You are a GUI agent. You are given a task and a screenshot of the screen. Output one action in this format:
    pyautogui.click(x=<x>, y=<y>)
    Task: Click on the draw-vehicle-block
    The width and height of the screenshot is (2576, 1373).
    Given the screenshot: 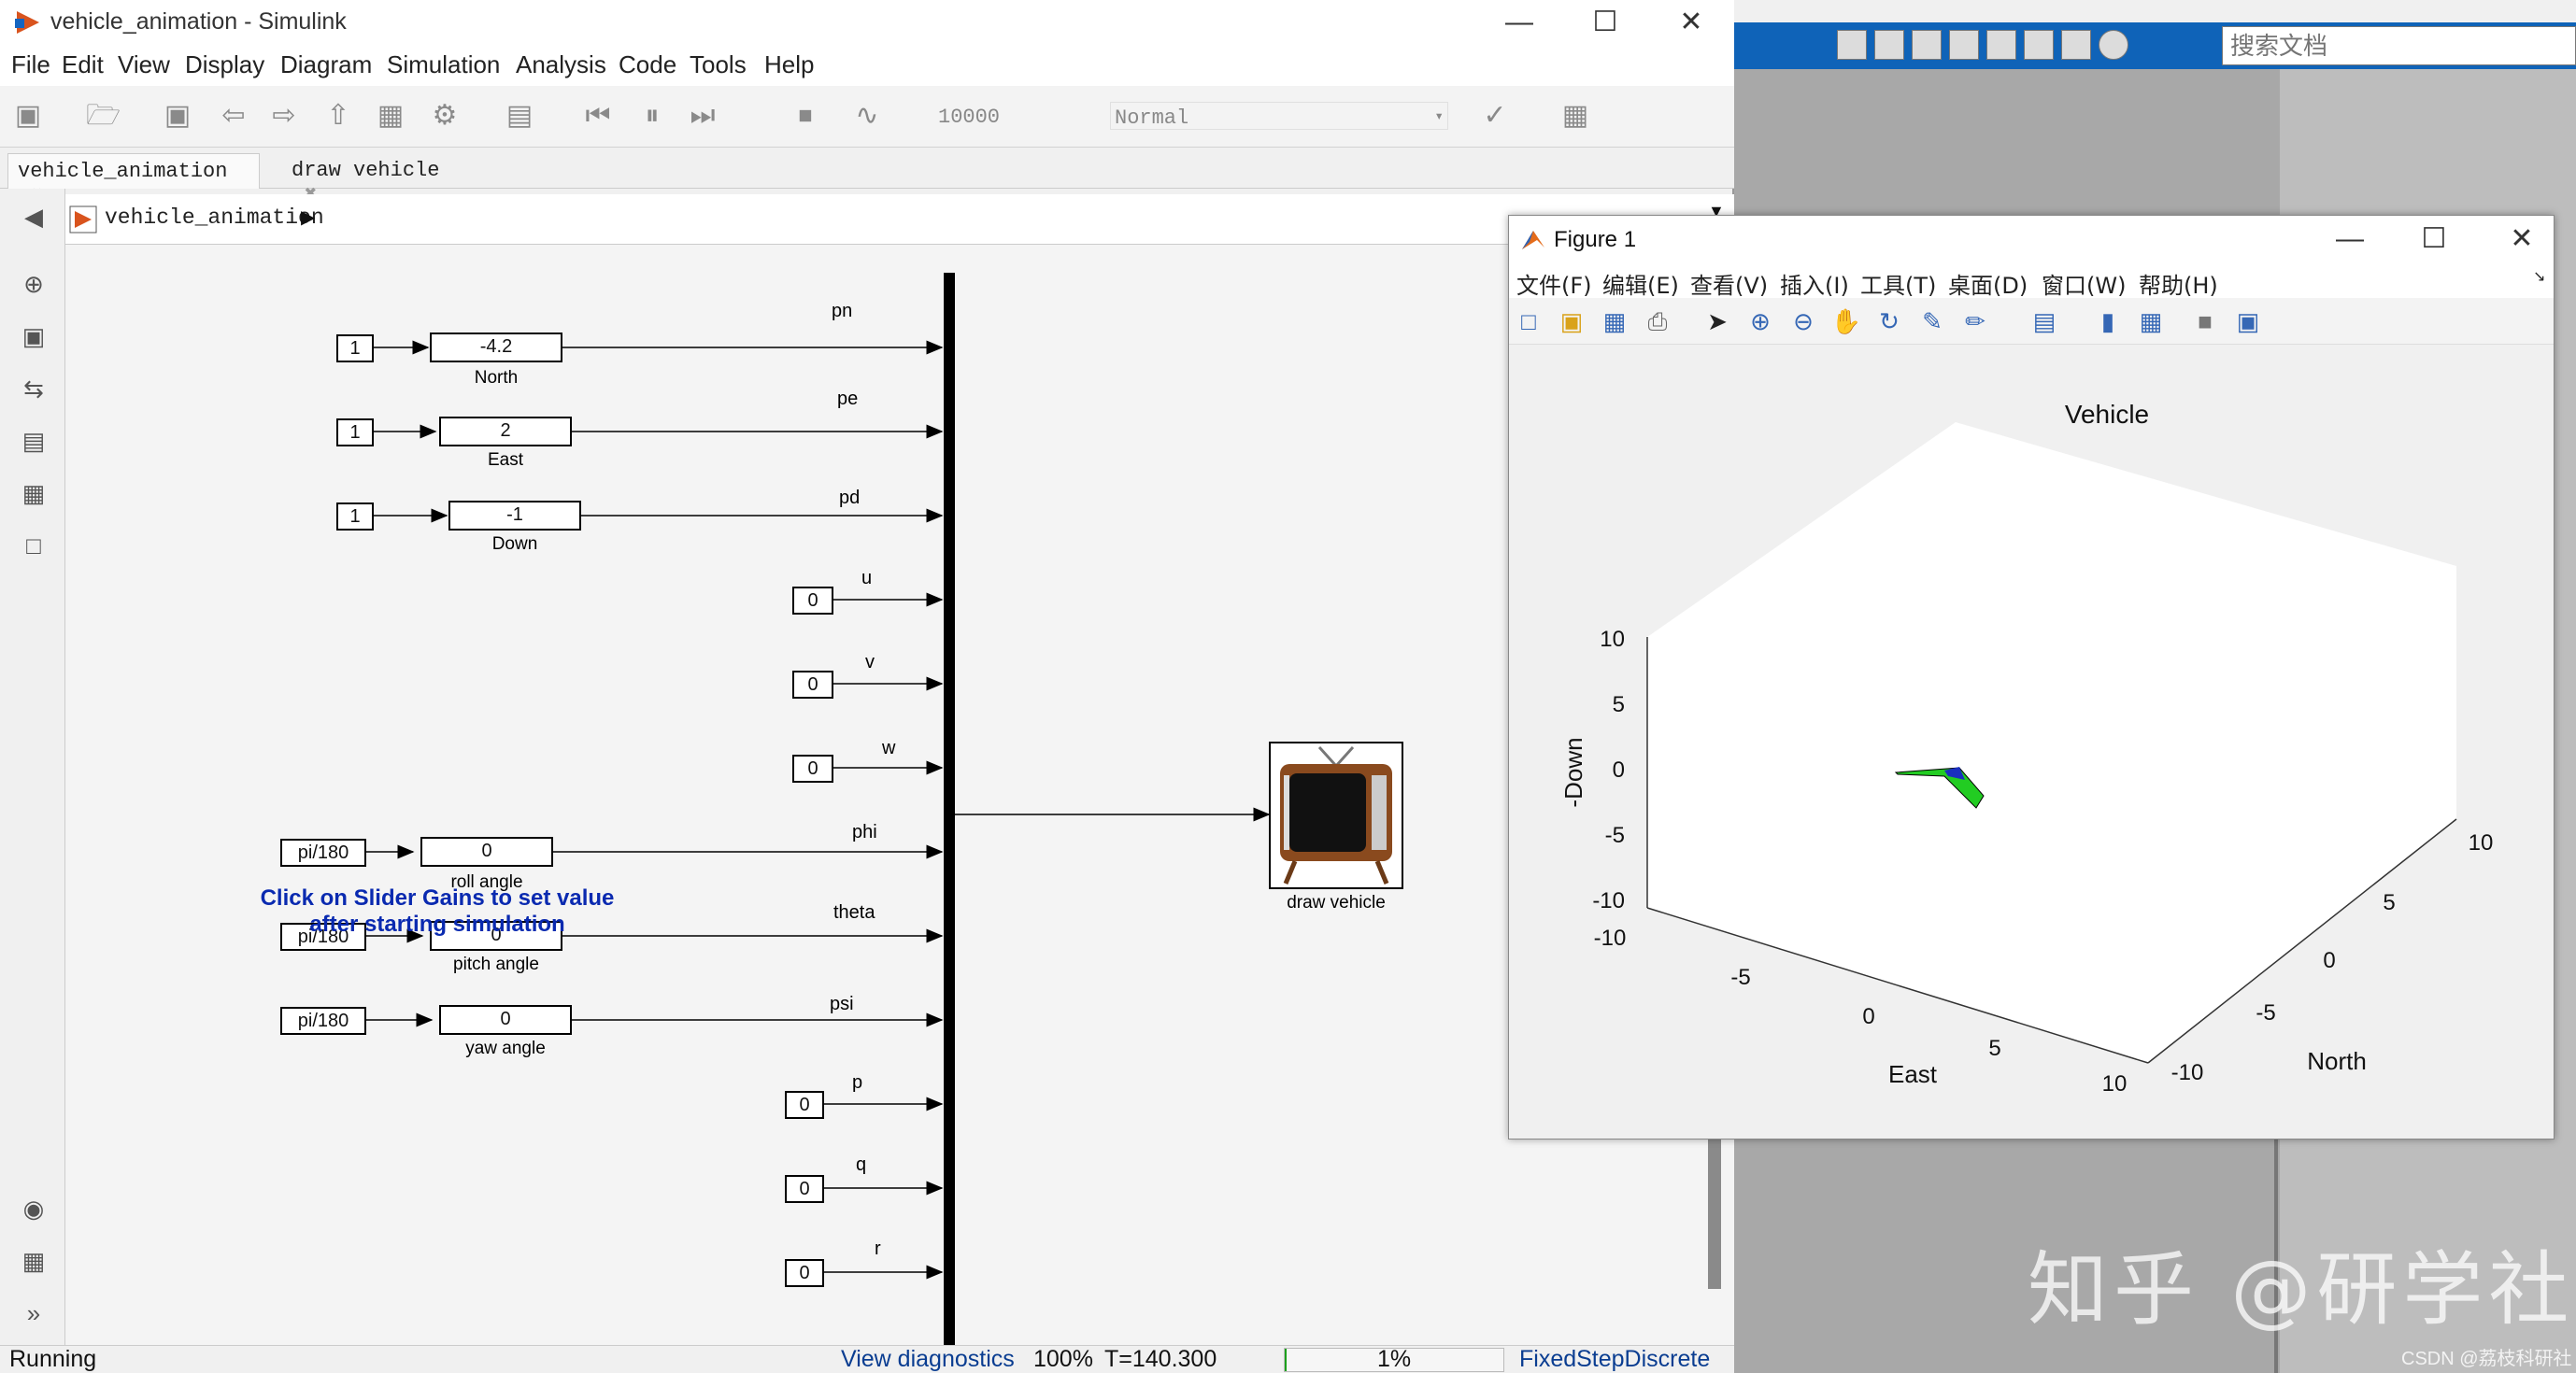 What is the action you would take?
    pyautogui.click(x=1336, y=815)
    